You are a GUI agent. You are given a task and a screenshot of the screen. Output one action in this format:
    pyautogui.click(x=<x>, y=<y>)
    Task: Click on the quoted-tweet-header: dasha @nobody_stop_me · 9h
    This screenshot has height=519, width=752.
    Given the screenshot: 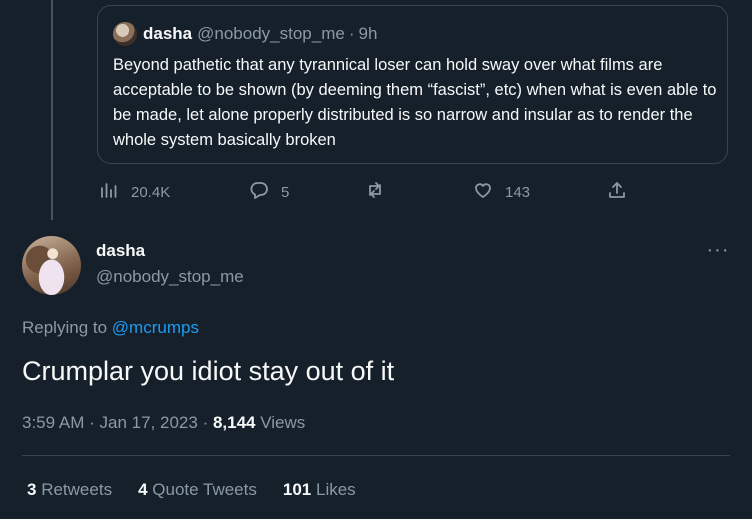 What is the action you would take?
    pyautogui.click(x=245, y=34)
    